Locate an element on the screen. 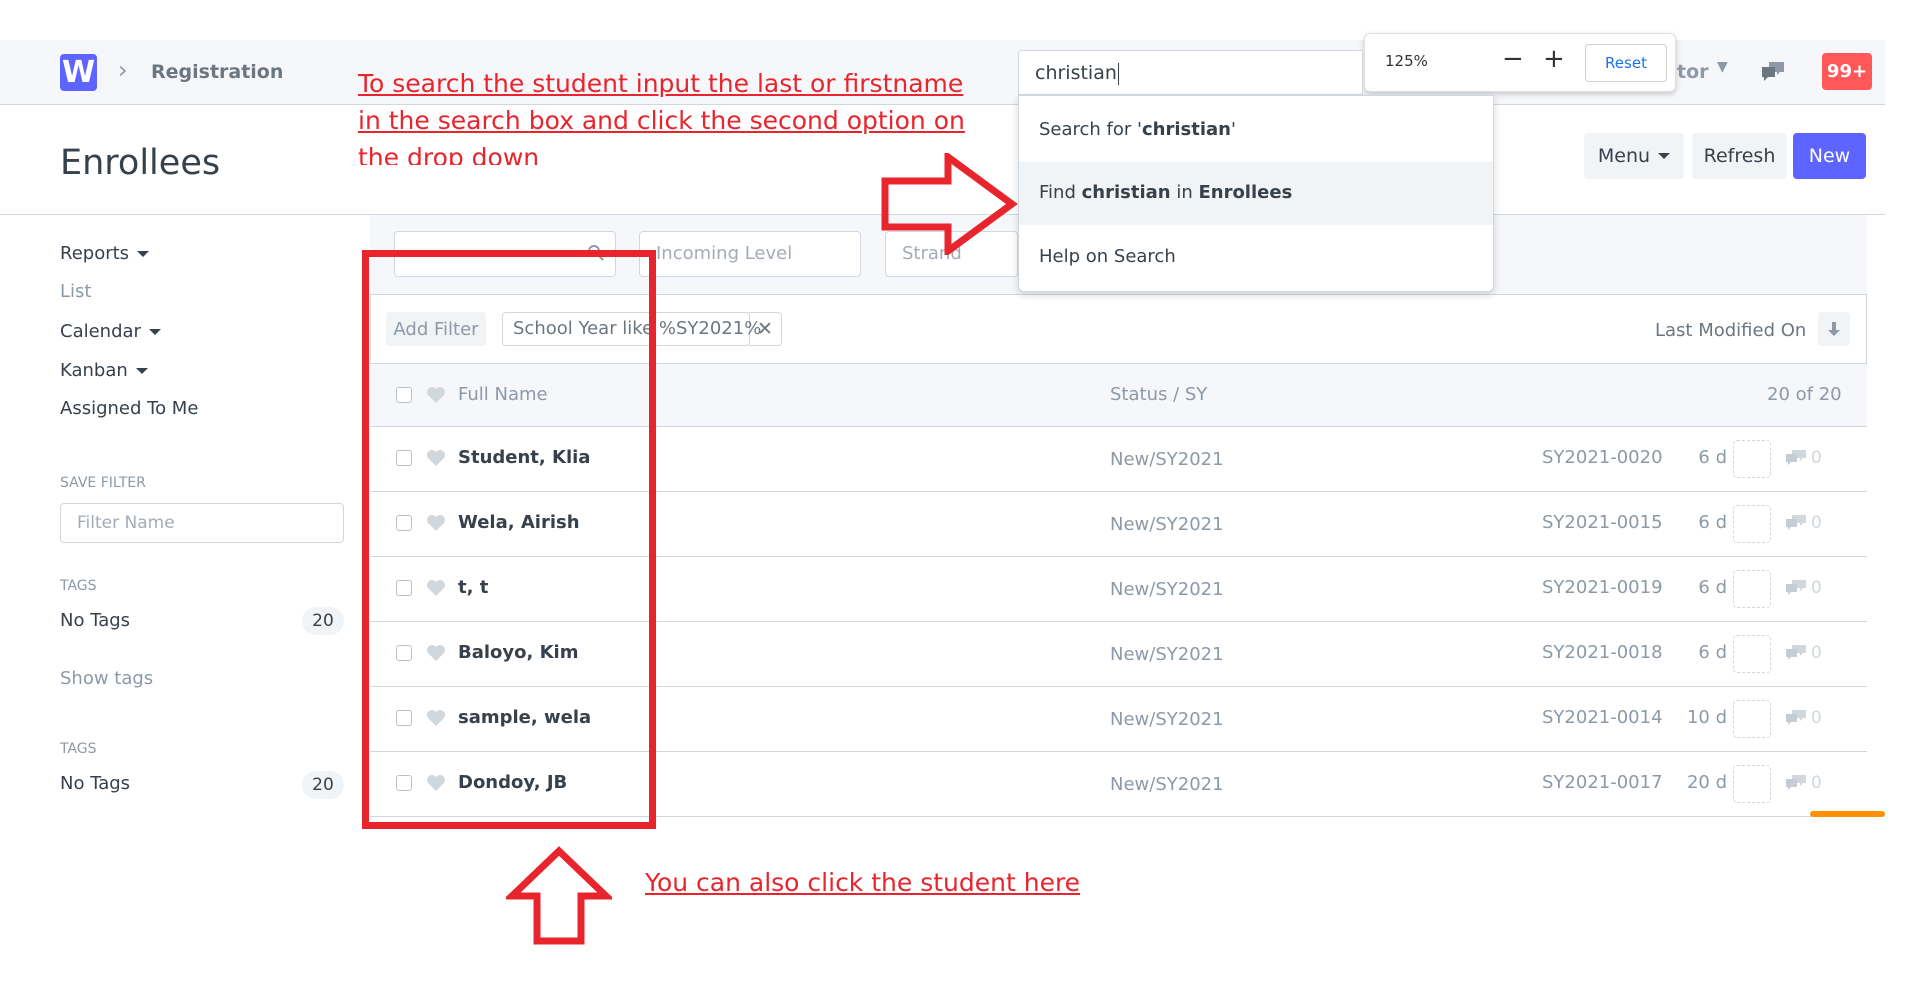  no-tags-count-secondary: 20 is located at coordinates (323, 785).